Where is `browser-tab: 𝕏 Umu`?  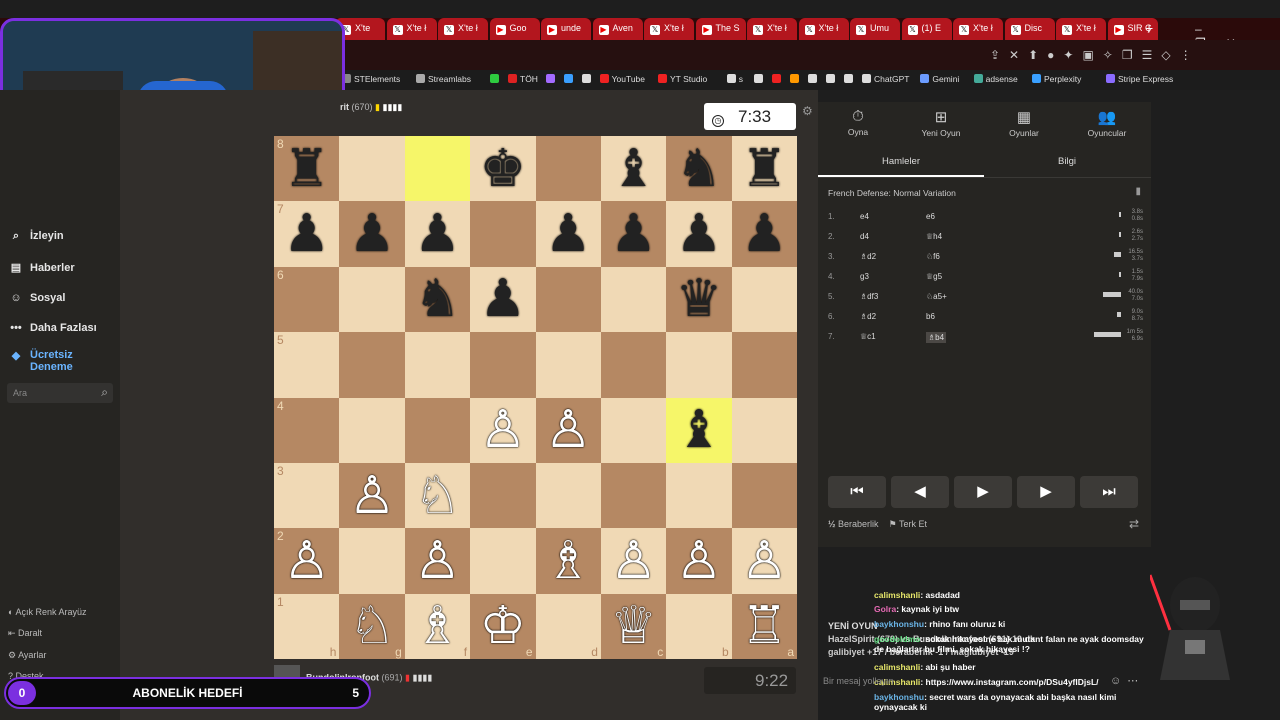
browser-tab: 𝕏 Umu is located at coordinates (875, 29).